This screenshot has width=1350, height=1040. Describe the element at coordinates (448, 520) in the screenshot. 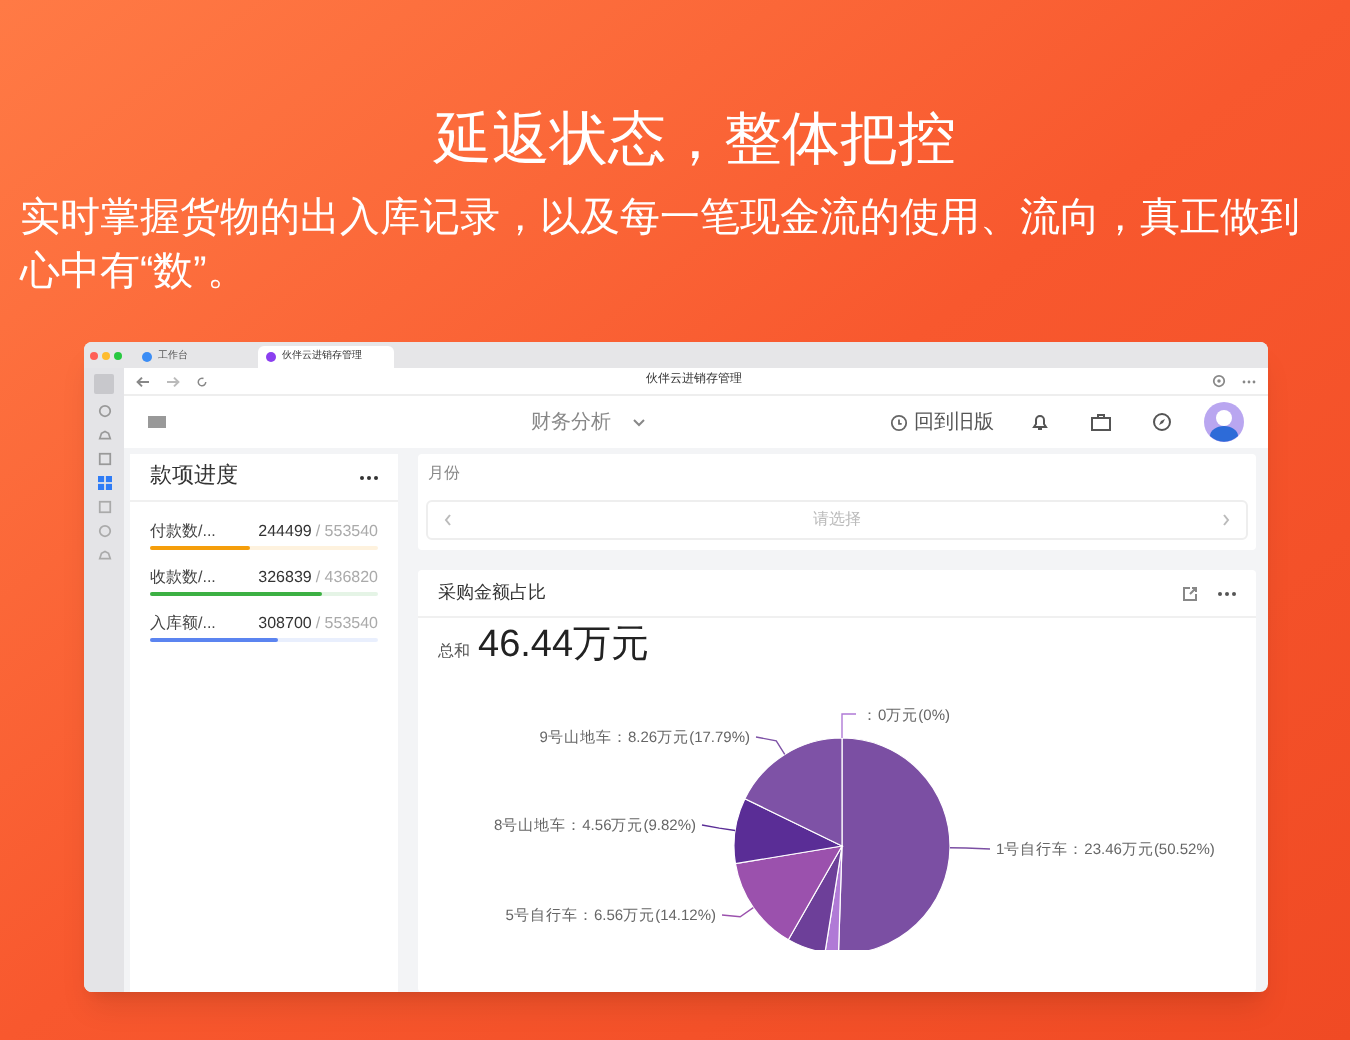

I see `chevron-left-icon` at that location.